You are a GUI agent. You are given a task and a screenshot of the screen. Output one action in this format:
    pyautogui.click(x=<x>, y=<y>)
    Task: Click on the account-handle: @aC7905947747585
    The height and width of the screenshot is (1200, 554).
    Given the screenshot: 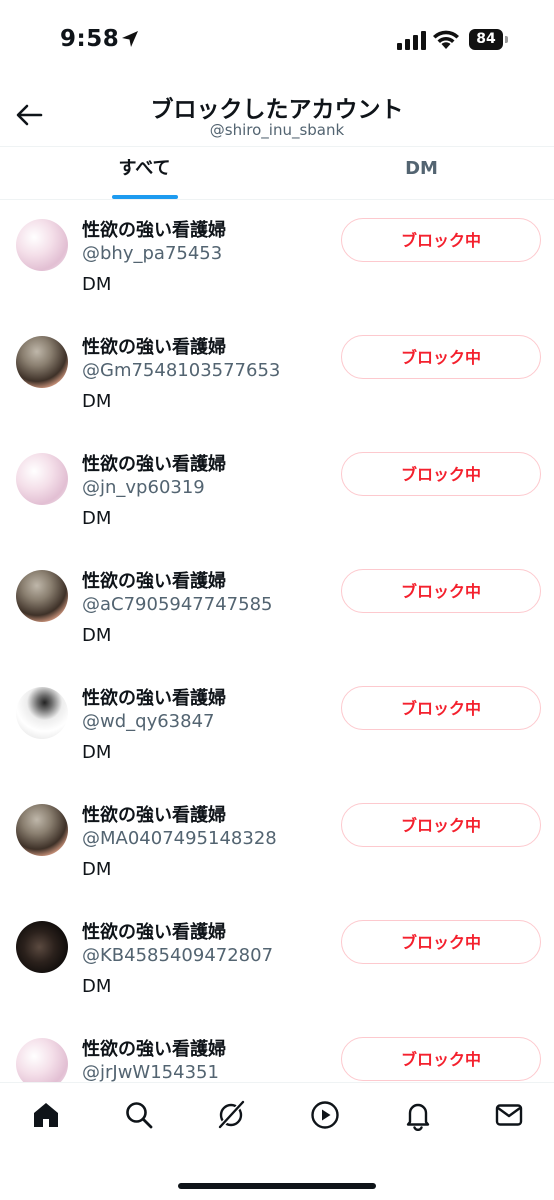 What is the action you would take?
    pyautogui.click(x=177, y=604)
    